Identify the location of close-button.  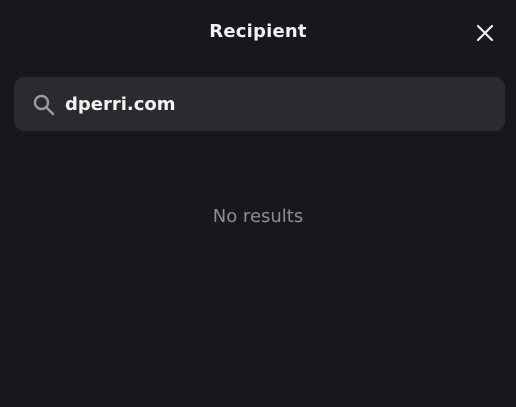
(485, 33).